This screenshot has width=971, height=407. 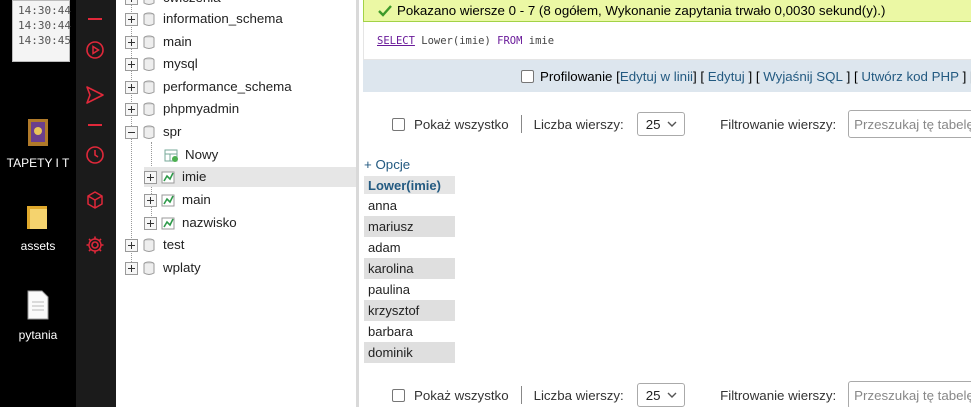 I want to click on tree-node-partial: ćwiczenia, so click(x=173, y=4).